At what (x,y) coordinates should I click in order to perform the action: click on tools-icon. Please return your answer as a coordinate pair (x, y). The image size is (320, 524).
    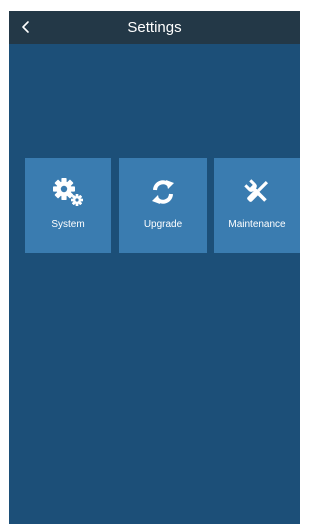
    Looking at the image, I should click on (257, 192).